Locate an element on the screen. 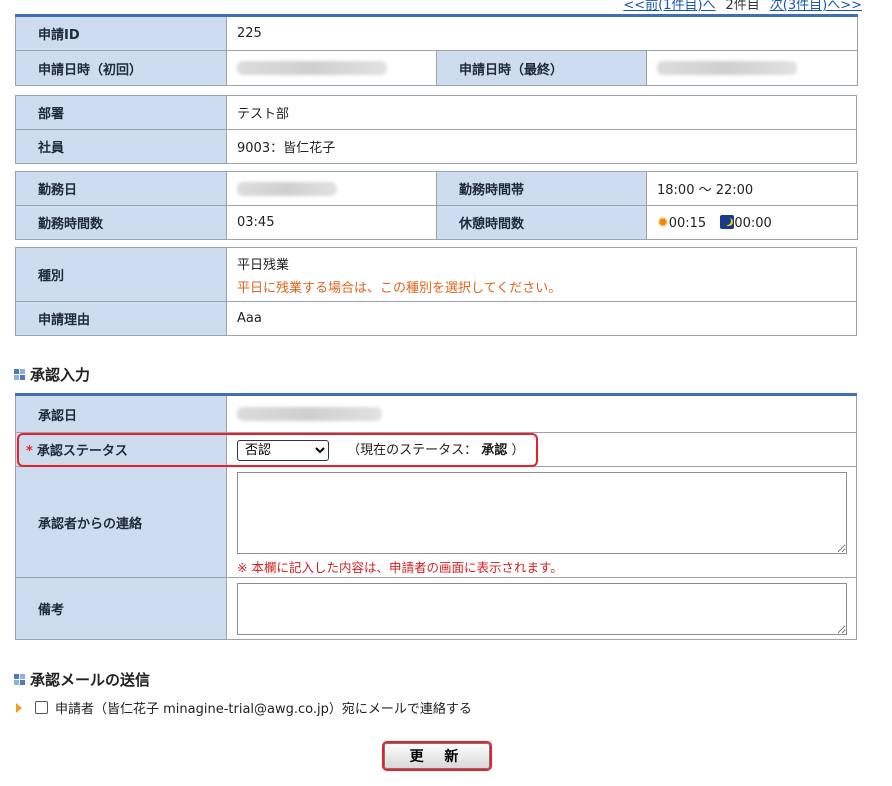 The image size is (892, 786). next-record-link: 次(3件目)へ>> is located at coordinates (816, 6).